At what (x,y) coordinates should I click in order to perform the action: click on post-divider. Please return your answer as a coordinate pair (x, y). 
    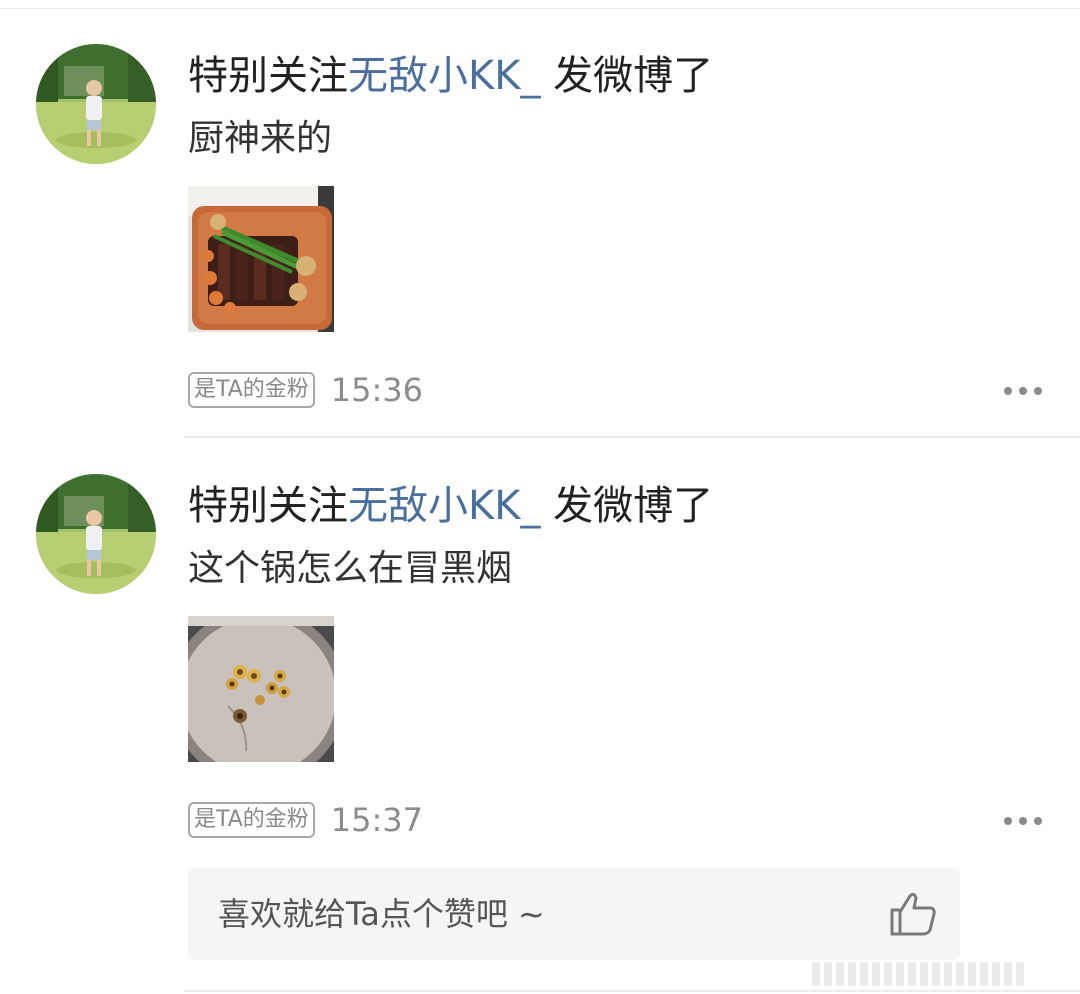
    Looking at the image, I should click on (632, 437).